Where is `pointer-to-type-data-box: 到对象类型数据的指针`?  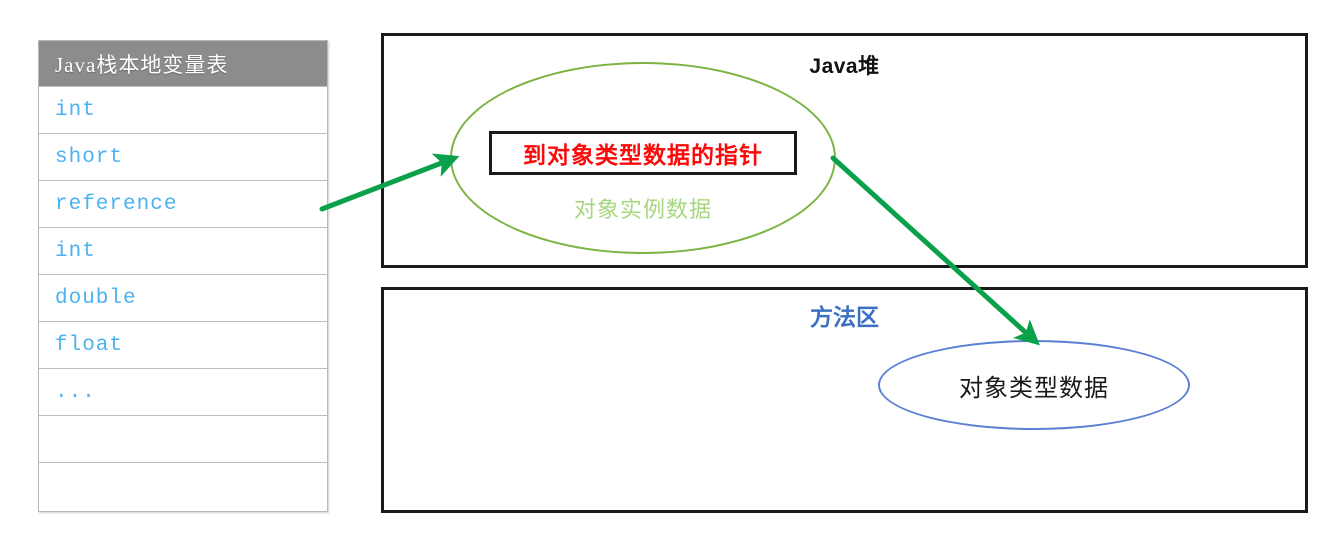 pointer-to-type-data-box: 到对象类型数据的指针 is located at coordinates (643, 153).